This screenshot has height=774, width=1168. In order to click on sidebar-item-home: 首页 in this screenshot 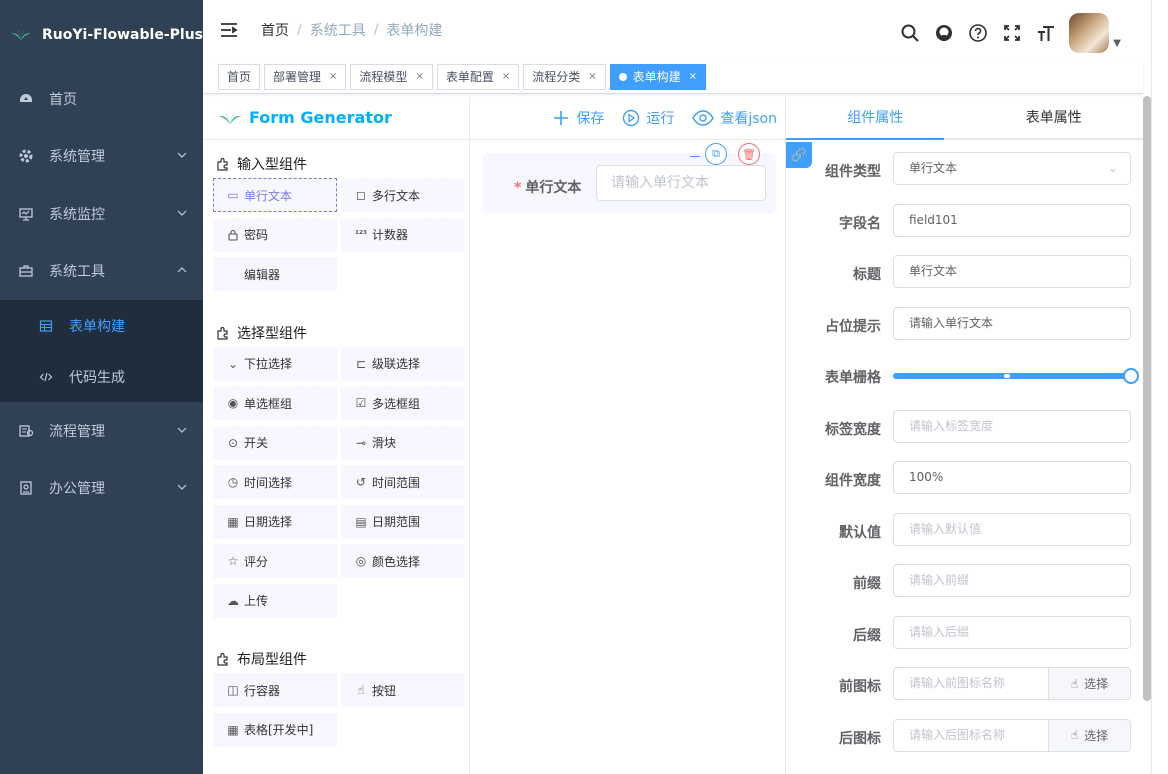, I will do `click(101, 99)`.